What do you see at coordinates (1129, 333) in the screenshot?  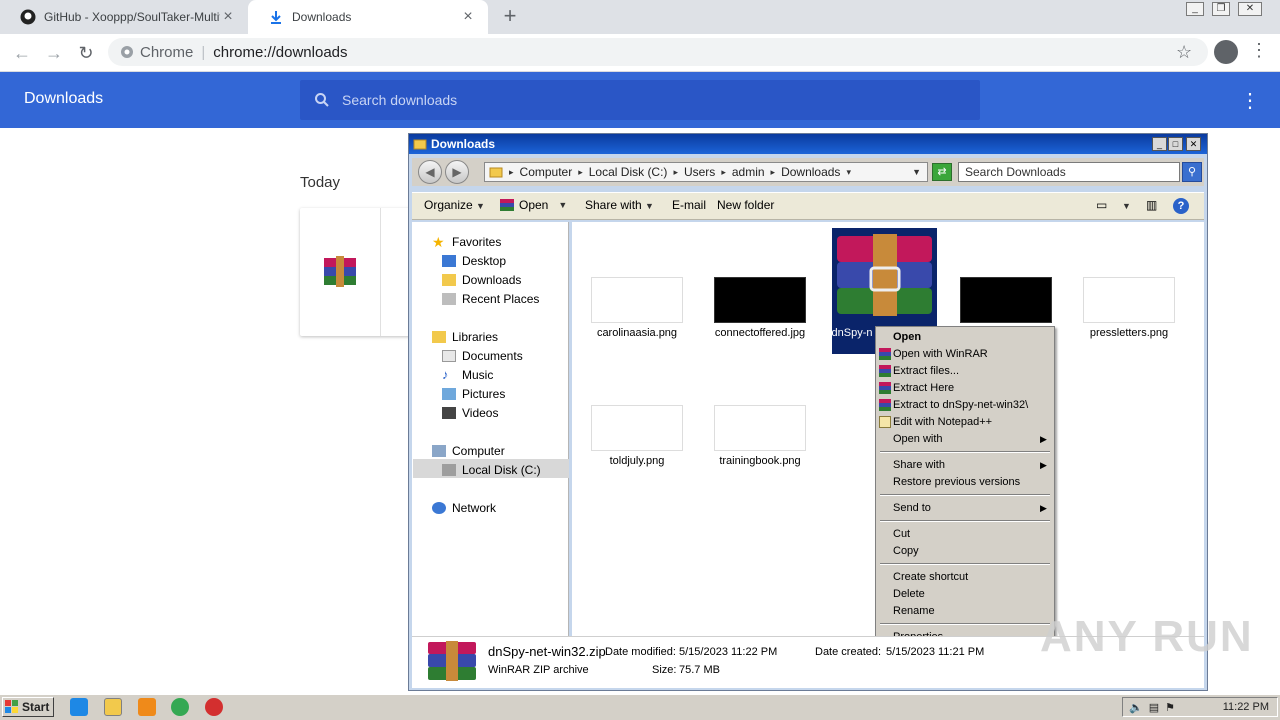 I see `file-name: pressletters.png` at bounding box center [1129, 333].